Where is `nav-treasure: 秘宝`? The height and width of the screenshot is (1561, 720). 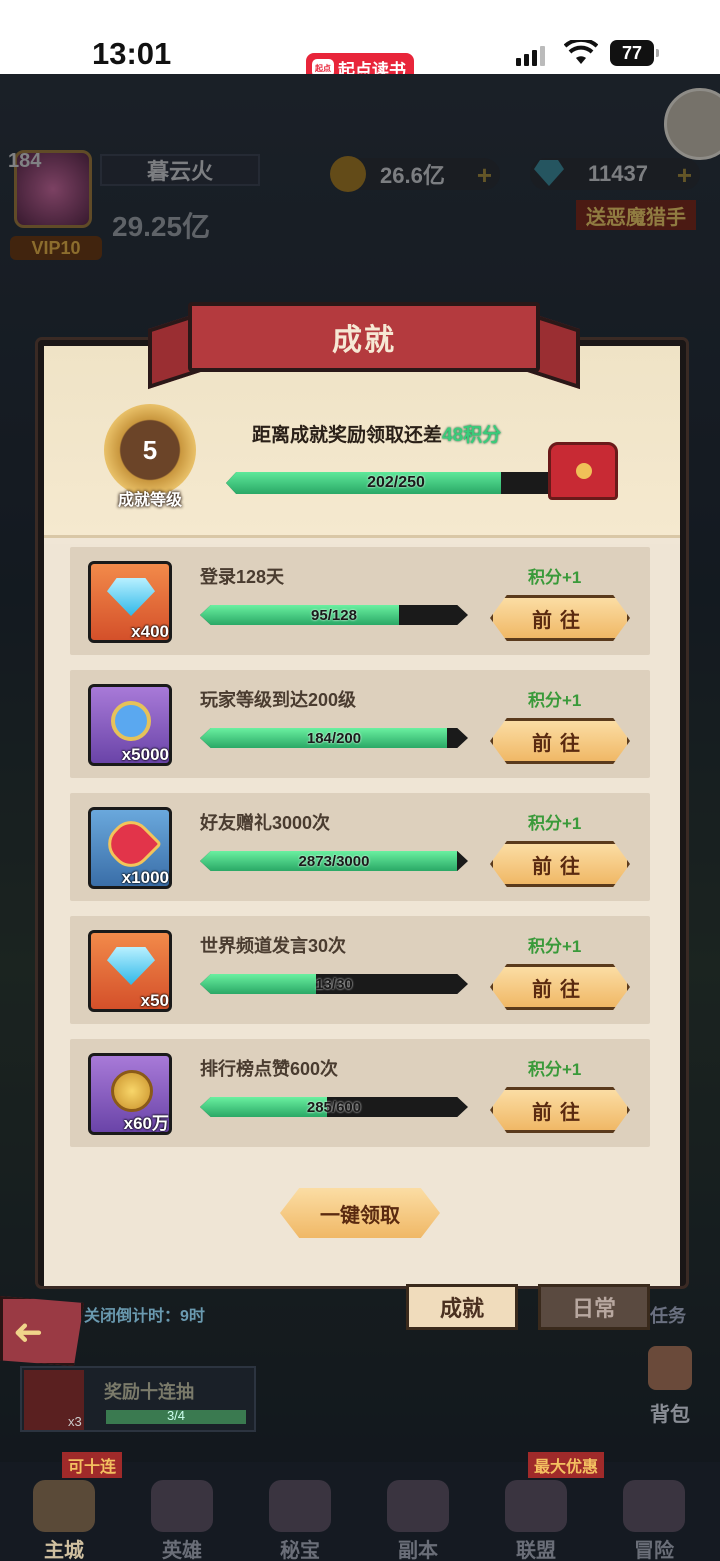
nav-treasure: 秘宝 is located at coordinates (300, 1520).